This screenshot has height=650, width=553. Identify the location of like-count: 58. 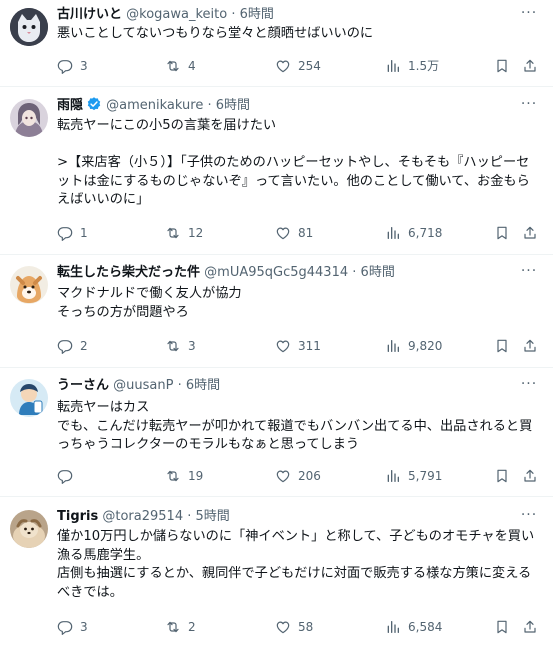
(306, 627).